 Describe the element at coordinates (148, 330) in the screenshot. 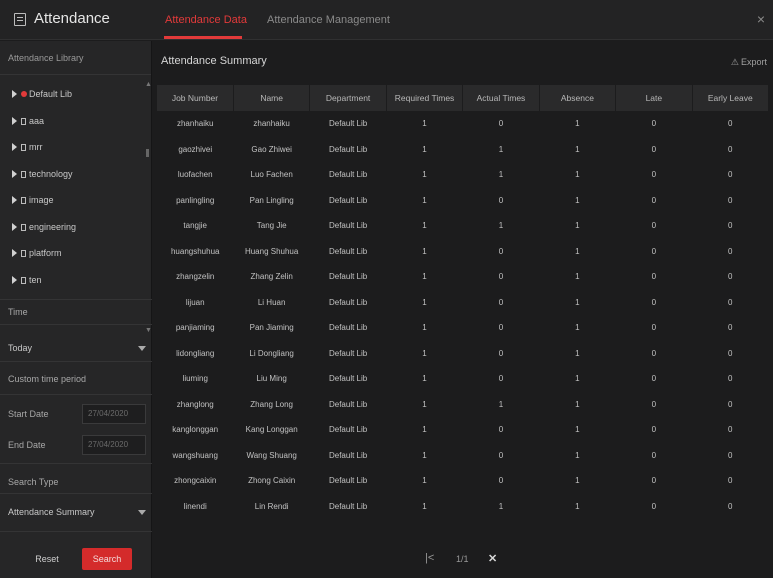

I see `scroll-down-icon: ▼` at that location.